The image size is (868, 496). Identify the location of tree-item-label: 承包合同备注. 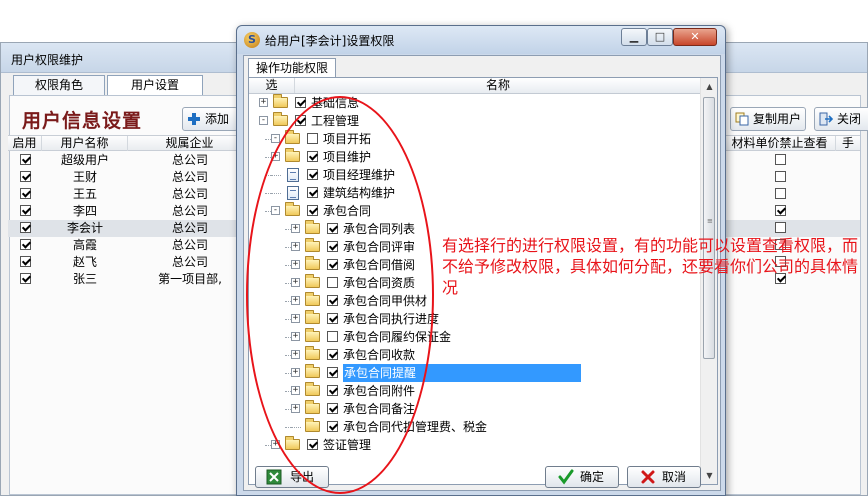
(379, 409).